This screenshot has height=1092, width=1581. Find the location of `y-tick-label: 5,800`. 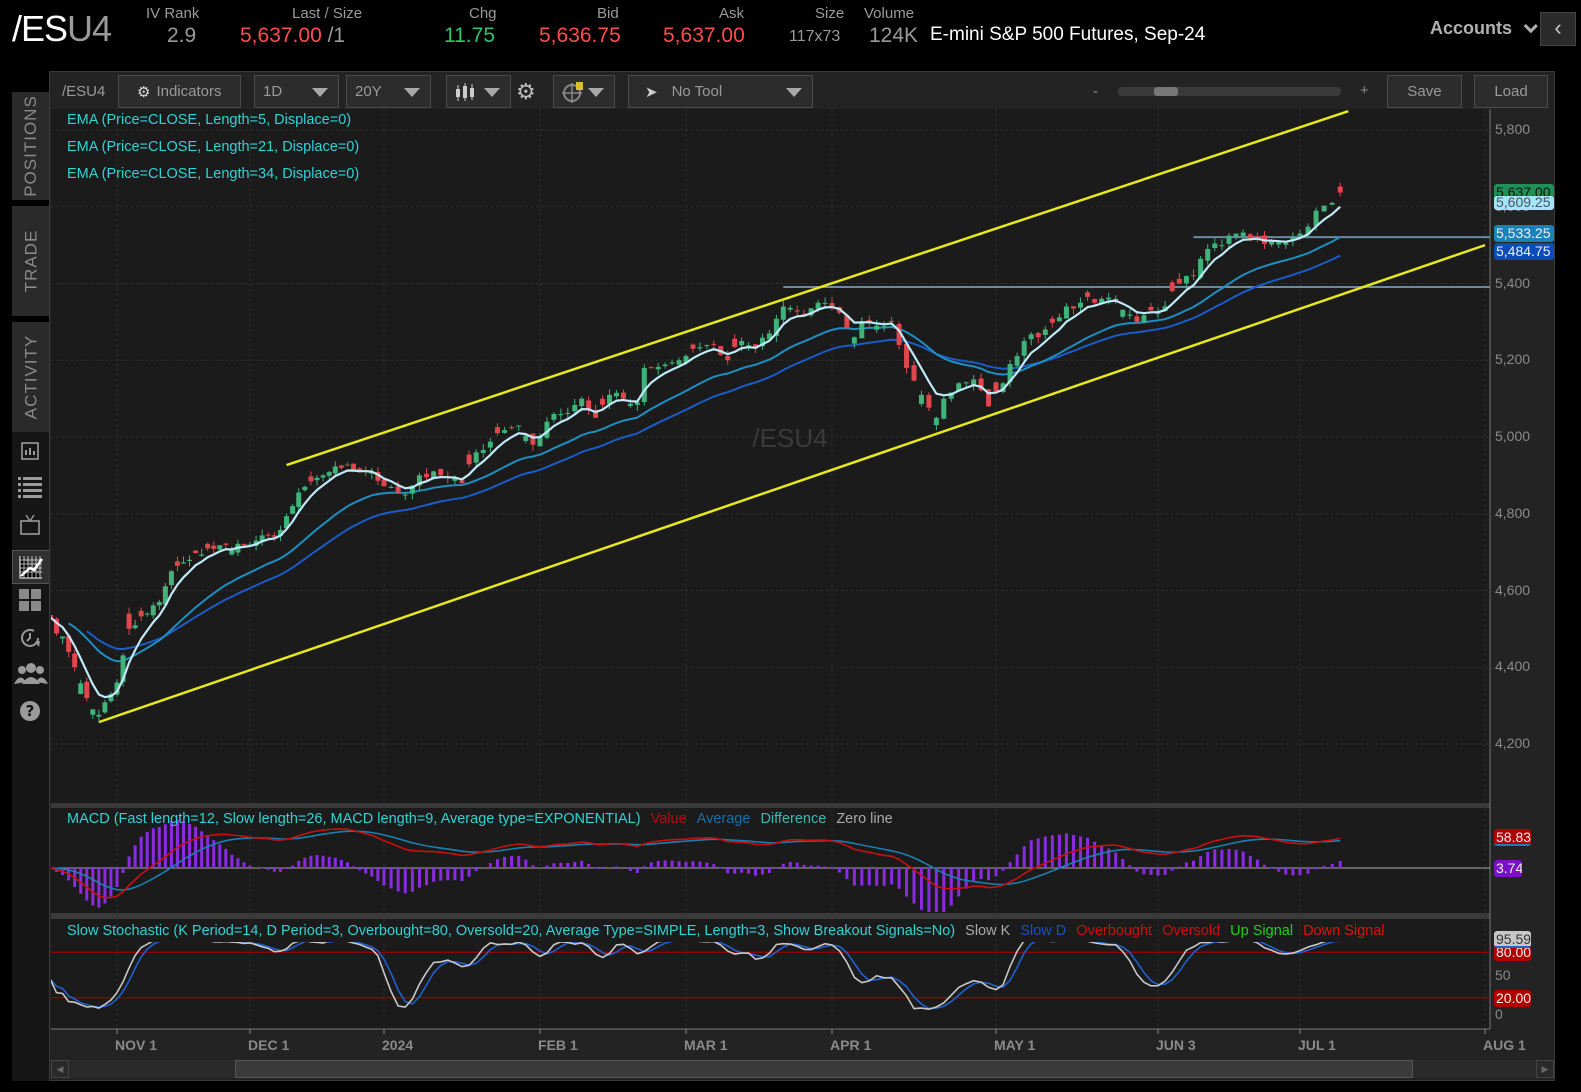

y-tick-label: 5,800 is located at coordinates (1513, 129).